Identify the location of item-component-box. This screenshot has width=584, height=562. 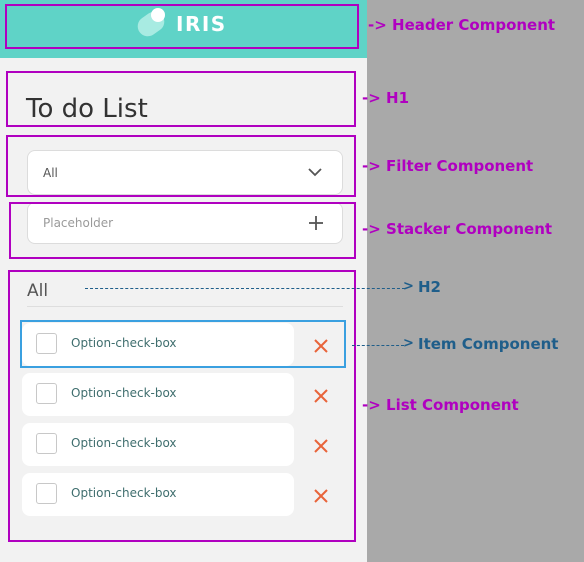
(183, 344).